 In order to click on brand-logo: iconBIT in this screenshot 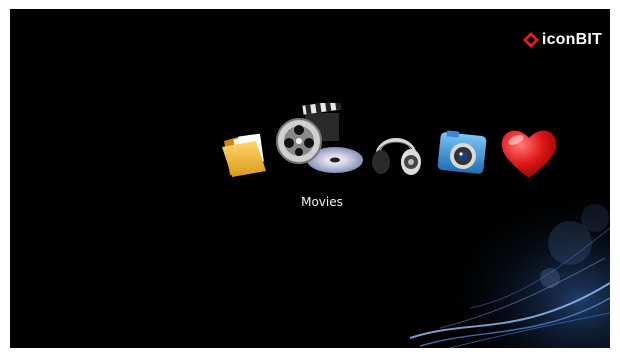, I will do `click(562, 40)`.